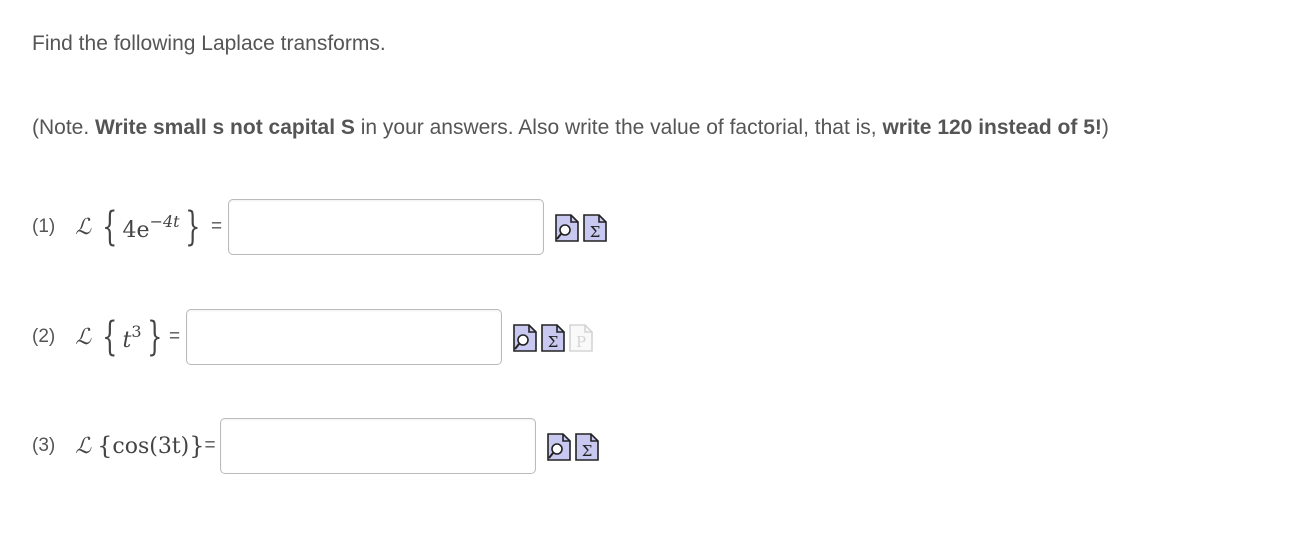 Image resolution: width=1304 pixels, height=546 pixels. What do you see at coordinates (209, 43) in the screenshot?
I see `instructions-intro: Find the following Laplace transforms.` at bounding box center [209, 43].